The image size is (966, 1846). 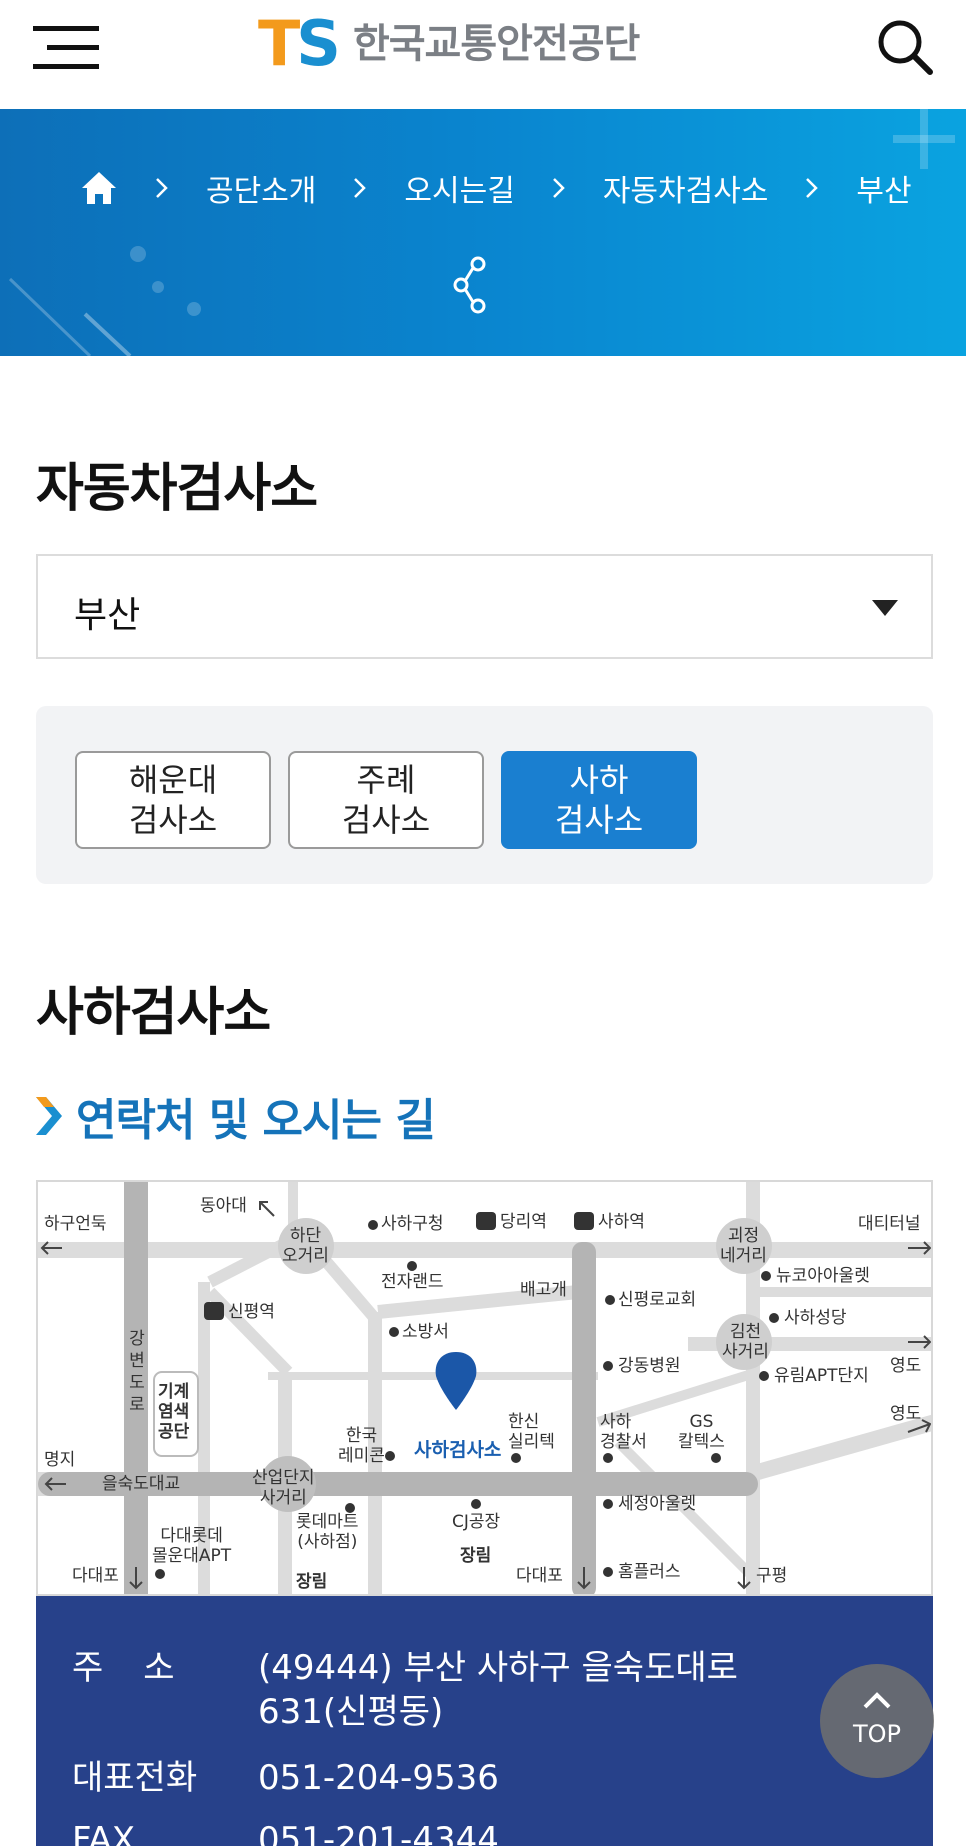 I want to click on map-label: 롯데마트 (사하점), so click(x=327, y=1532).